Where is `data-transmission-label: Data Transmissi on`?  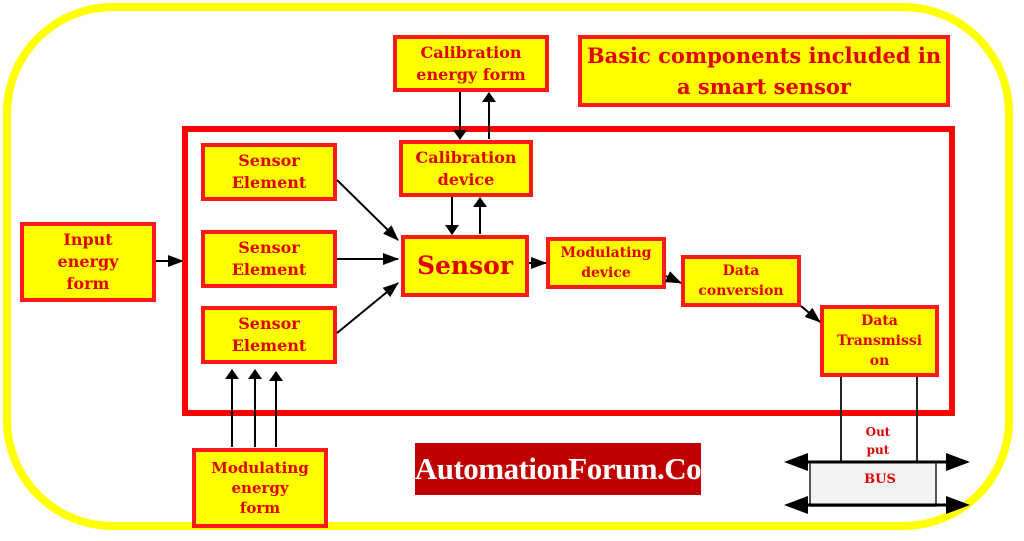
data-transmission-label: Data Transmissi on is located at coordinates (879, 341).